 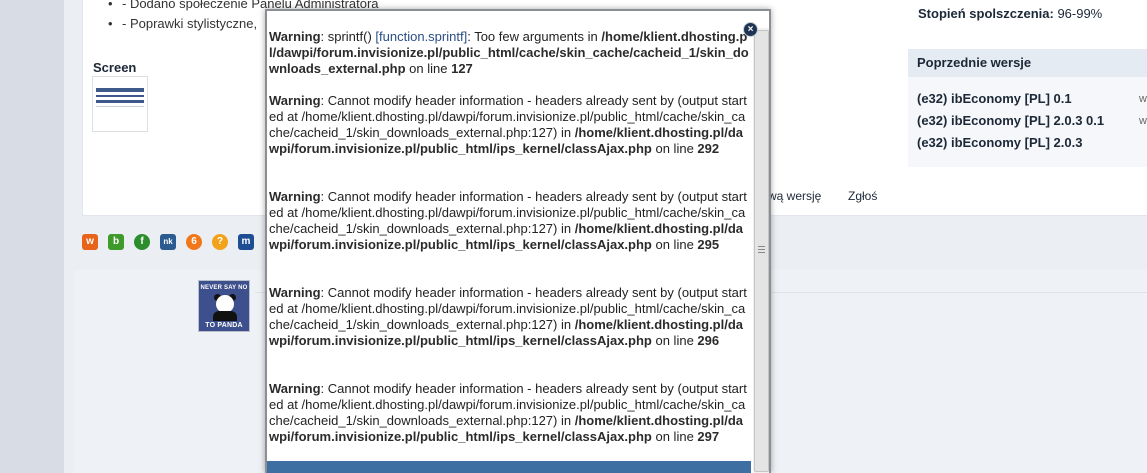 I want to click on flaker-icon: f, so click(x=142, y=242).